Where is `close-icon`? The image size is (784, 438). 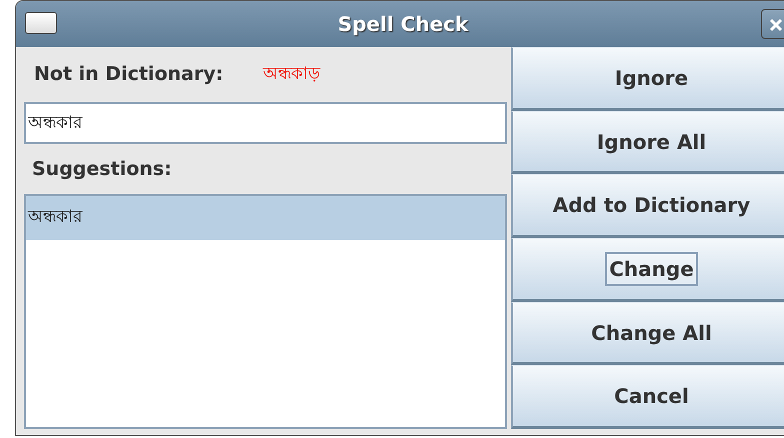 close-icon is located at coordinates (776, 25).